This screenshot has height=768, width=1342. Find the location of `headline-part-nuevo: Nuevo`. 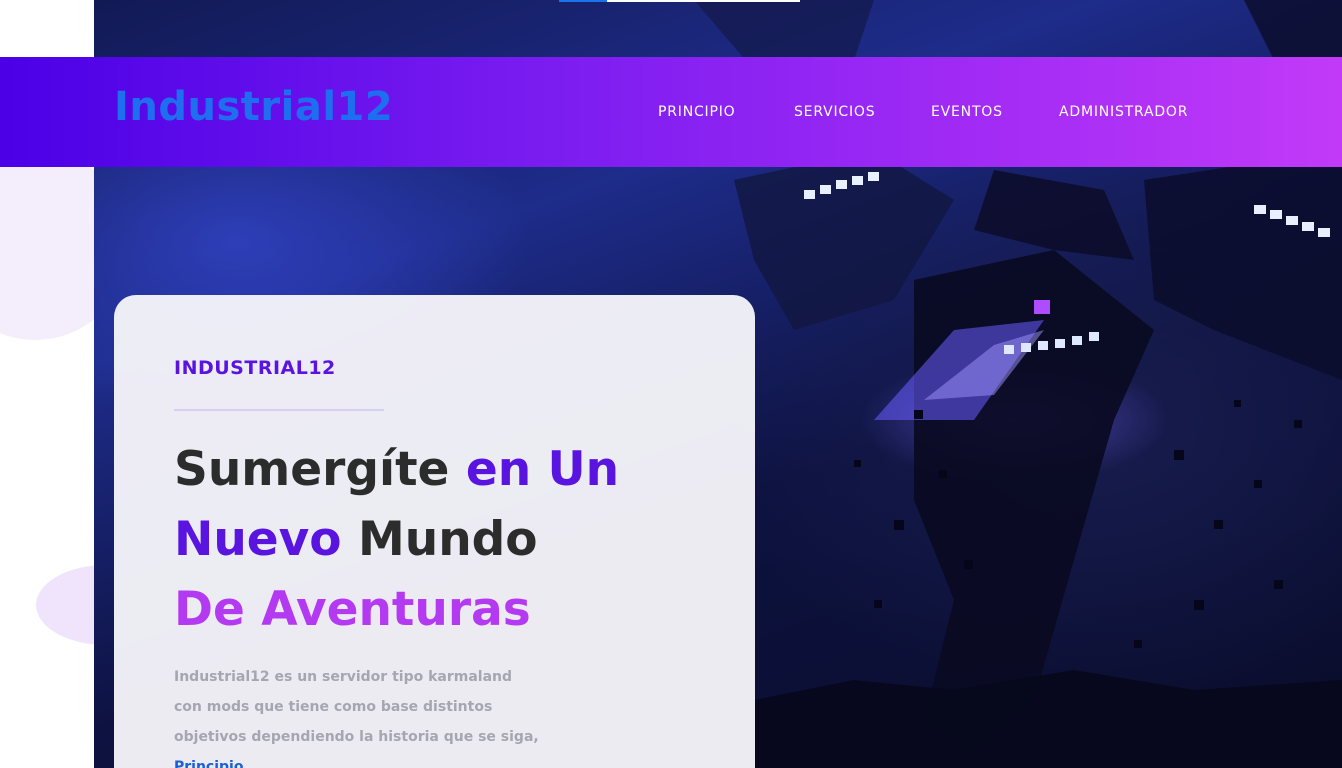

headline-part-nuevo: Nuevo is located at coordinates (258, 539).